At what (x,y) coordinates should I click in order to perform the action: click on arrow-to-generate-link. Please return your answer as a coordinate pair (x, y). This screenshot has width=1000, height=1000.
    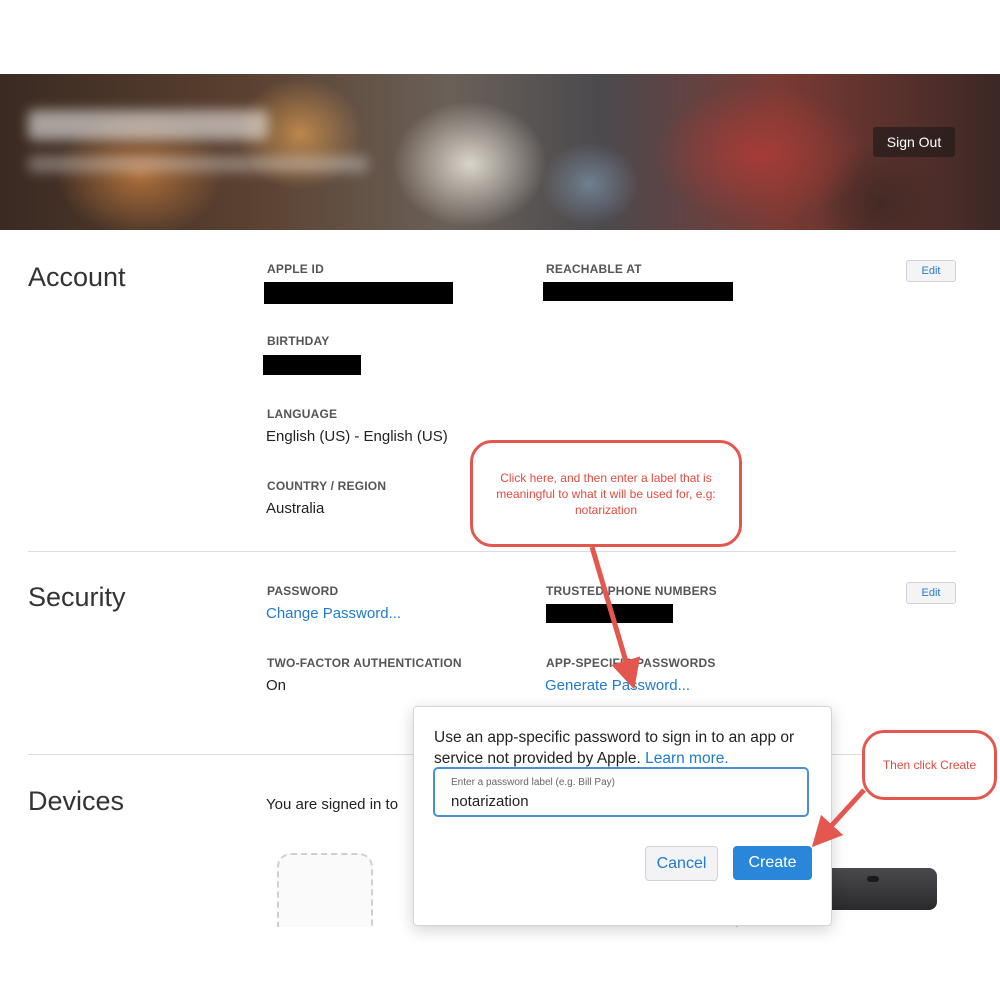
    Looking at the image, I should click on (615, 618).